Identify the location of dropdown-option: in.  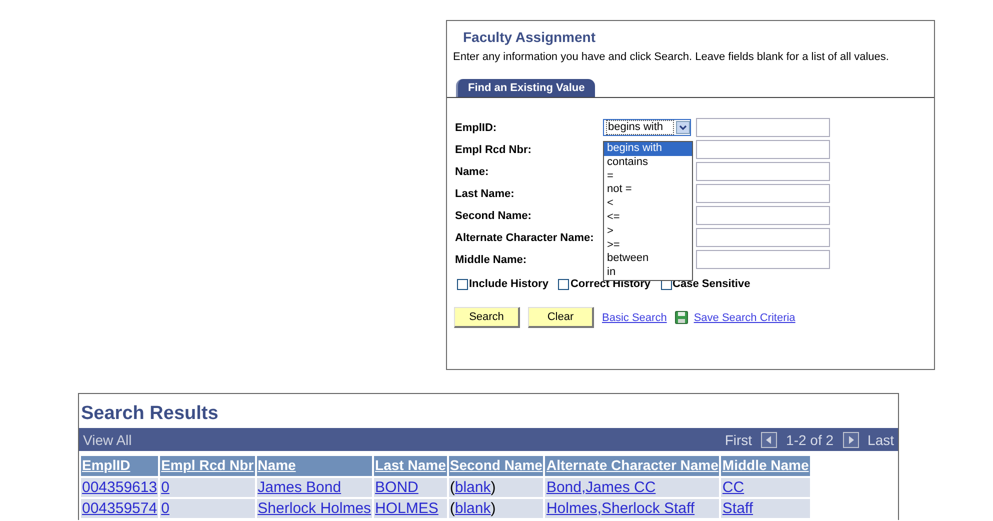
(648, 273).